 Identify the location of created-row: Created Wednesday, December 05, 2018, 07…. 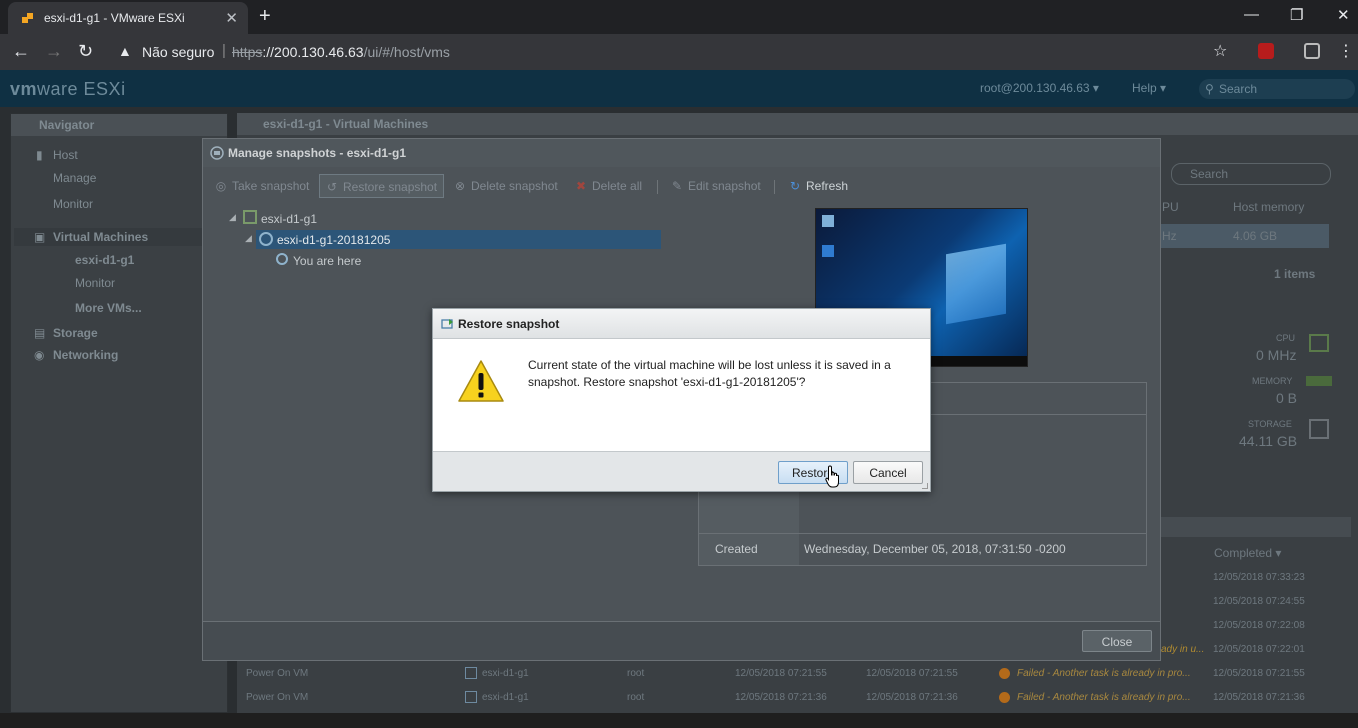
(922, 549).